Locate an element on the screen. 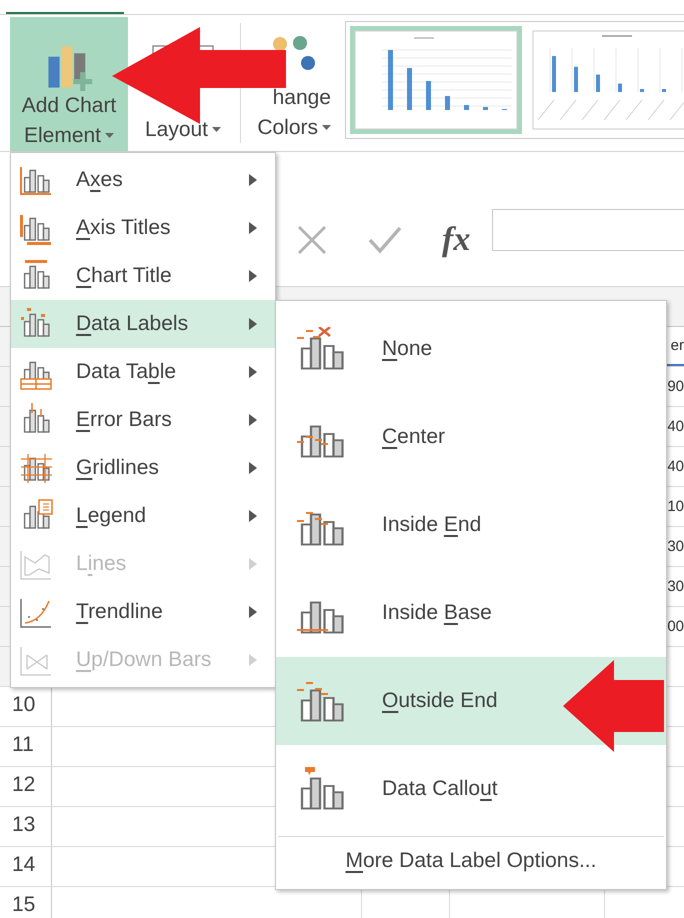 The height and width of the screenshot is (918, 684). menu-item-label: Error Bars is located at coordinates (162, 420).